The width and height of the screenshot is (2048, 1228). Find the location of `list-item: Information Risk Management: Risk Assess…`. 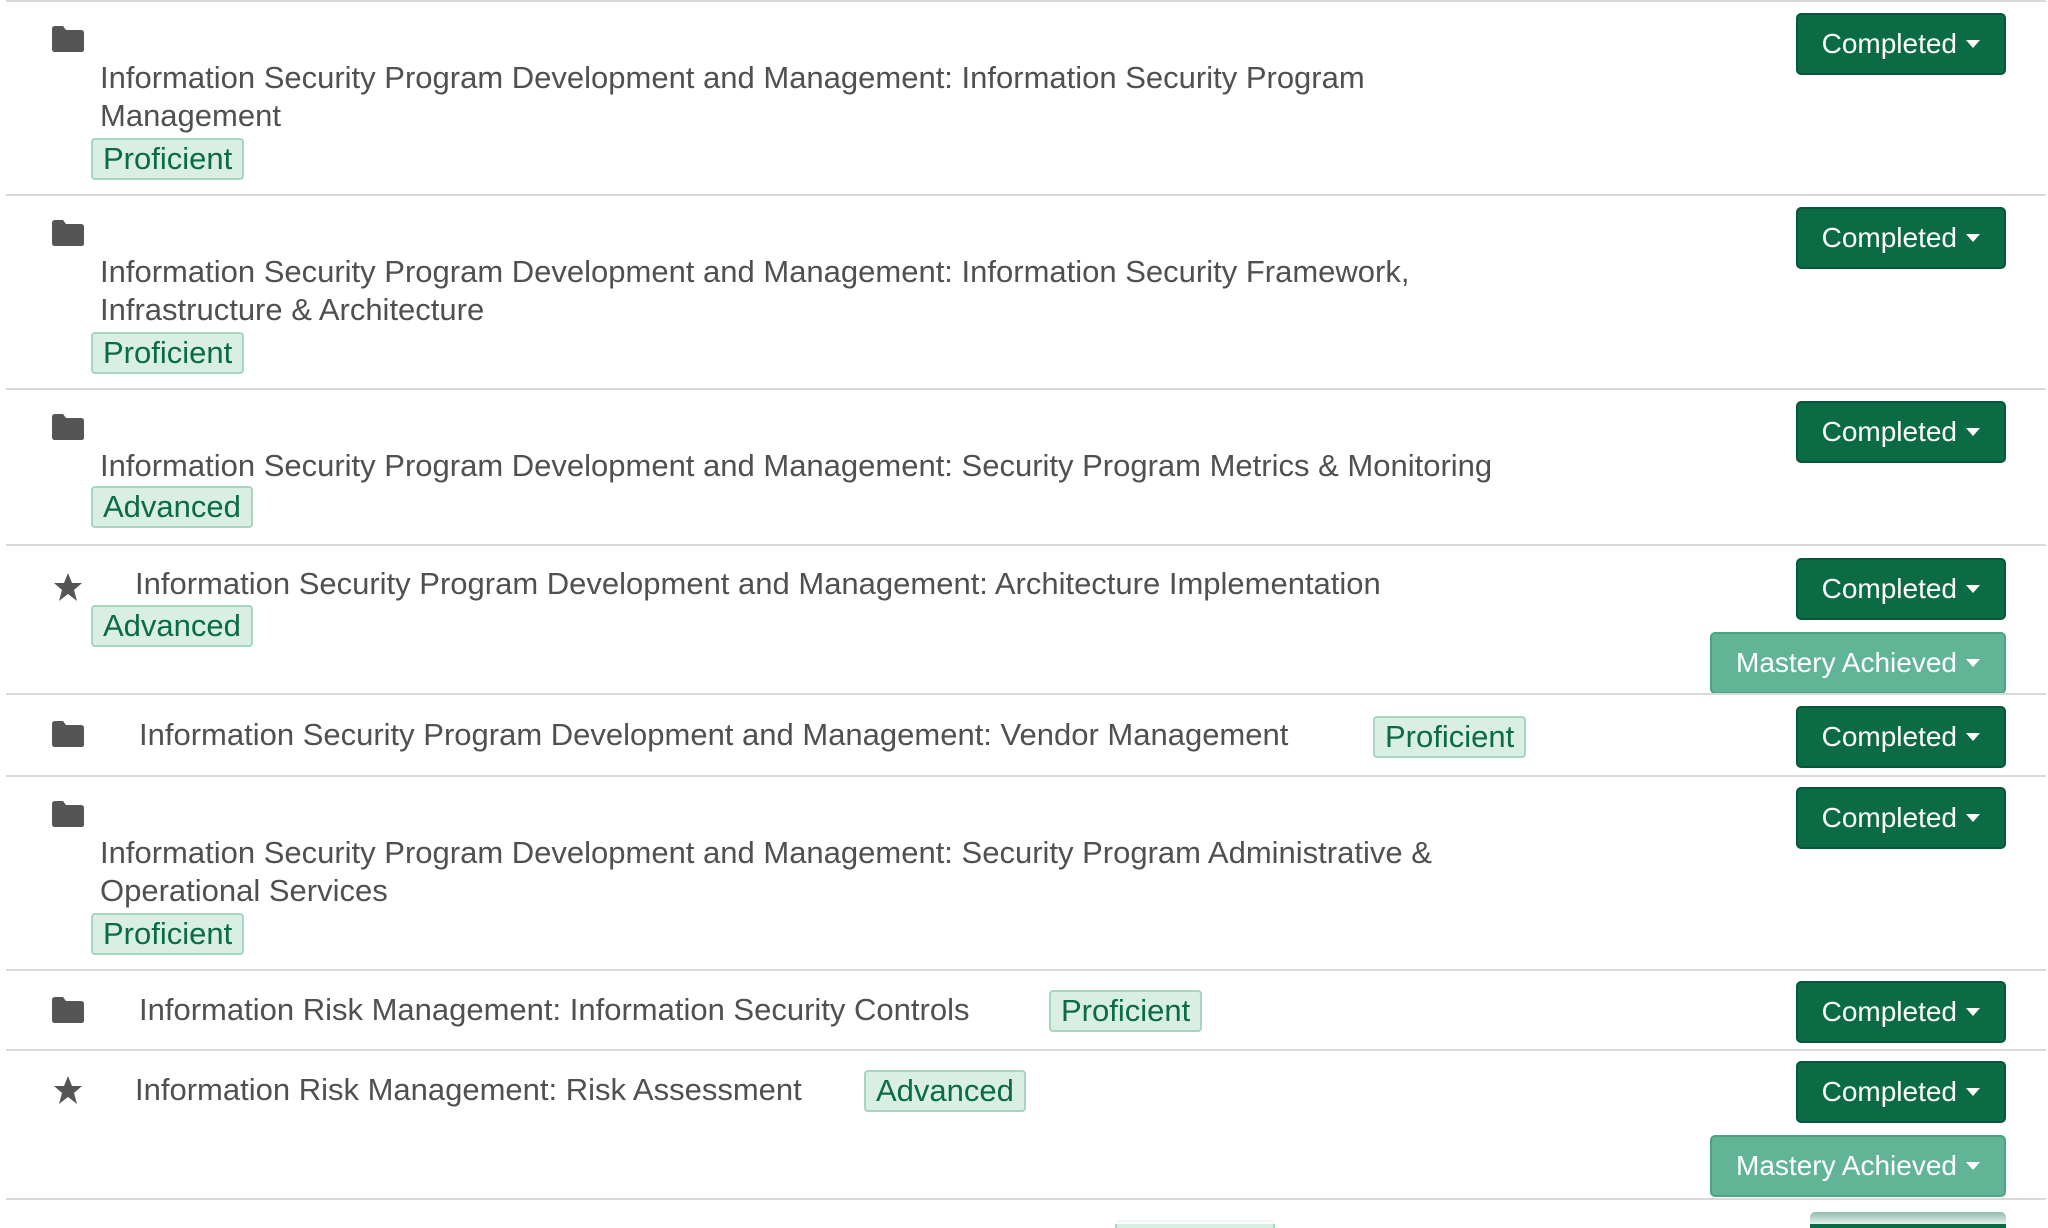

list-item: Information Risk Management: Risk Assess… is located at coordinates (1026, 1123).